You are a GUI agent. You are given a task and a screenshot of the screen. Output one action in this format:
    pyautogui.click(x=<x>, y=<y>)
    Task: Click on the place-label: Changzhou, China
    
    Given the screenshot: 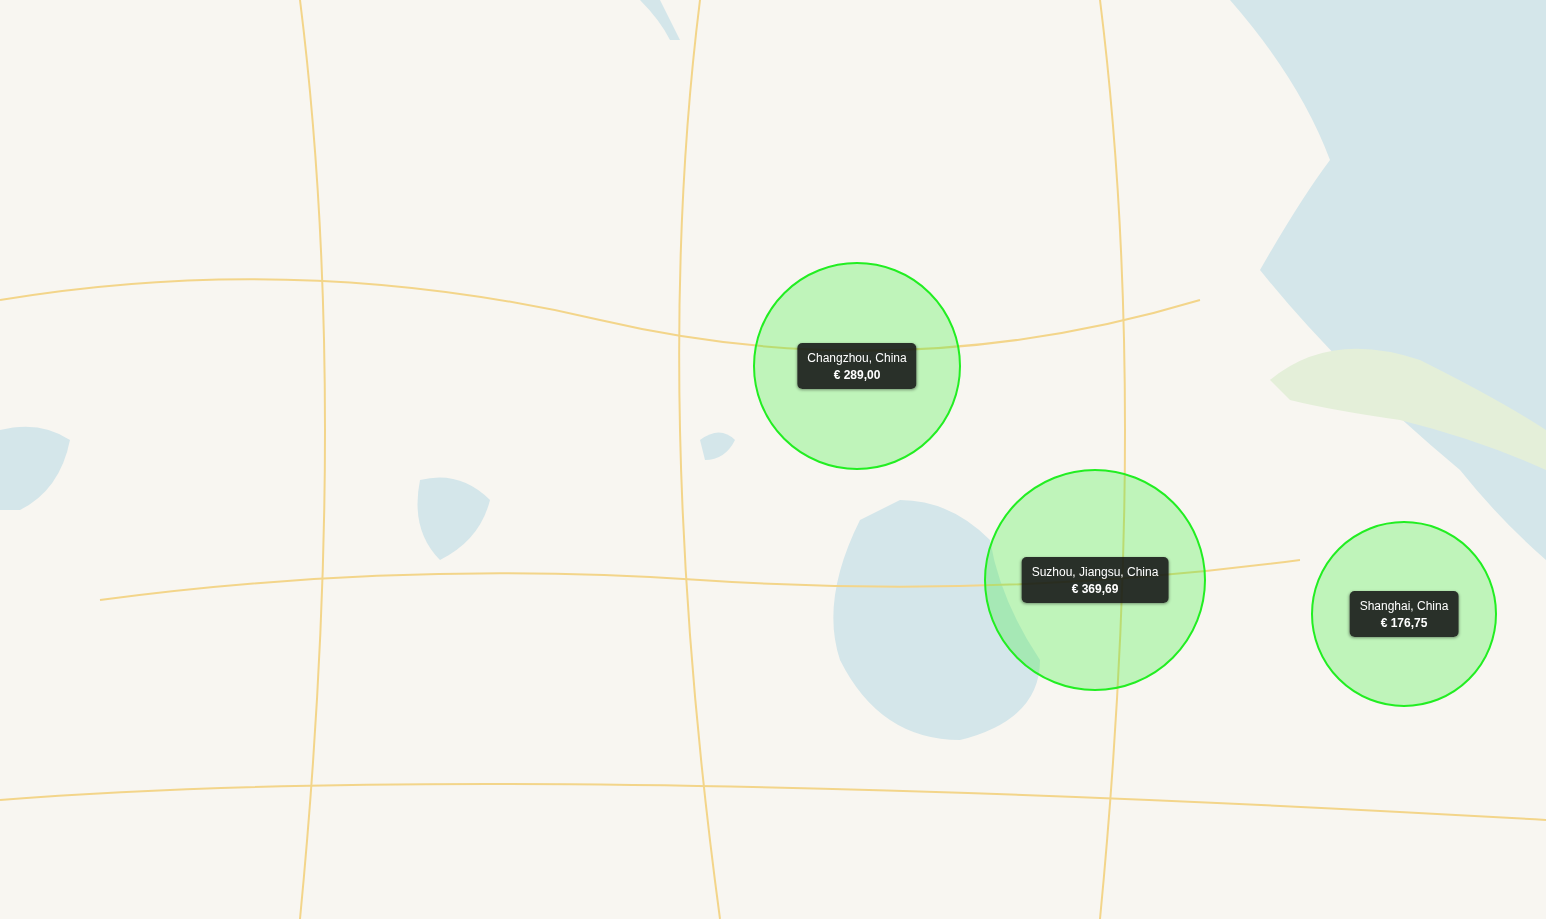 What is the action you would take?
    pyautogui.click(x=857, y=358)
    